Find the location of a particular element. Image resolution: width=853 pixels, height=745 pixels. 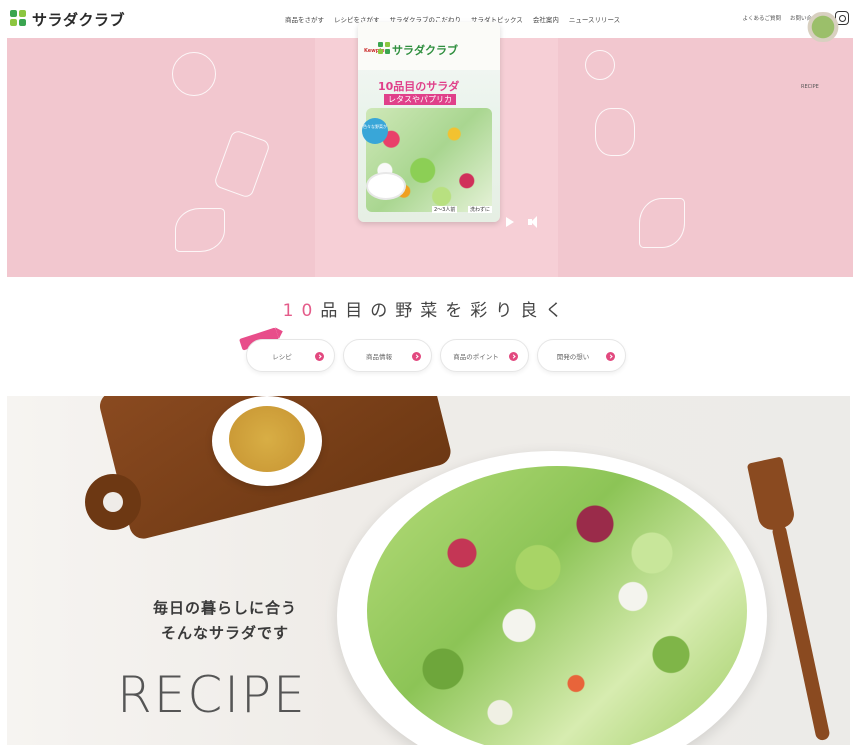

recipe-title: RECIPE is located at coordinates (212, 695).